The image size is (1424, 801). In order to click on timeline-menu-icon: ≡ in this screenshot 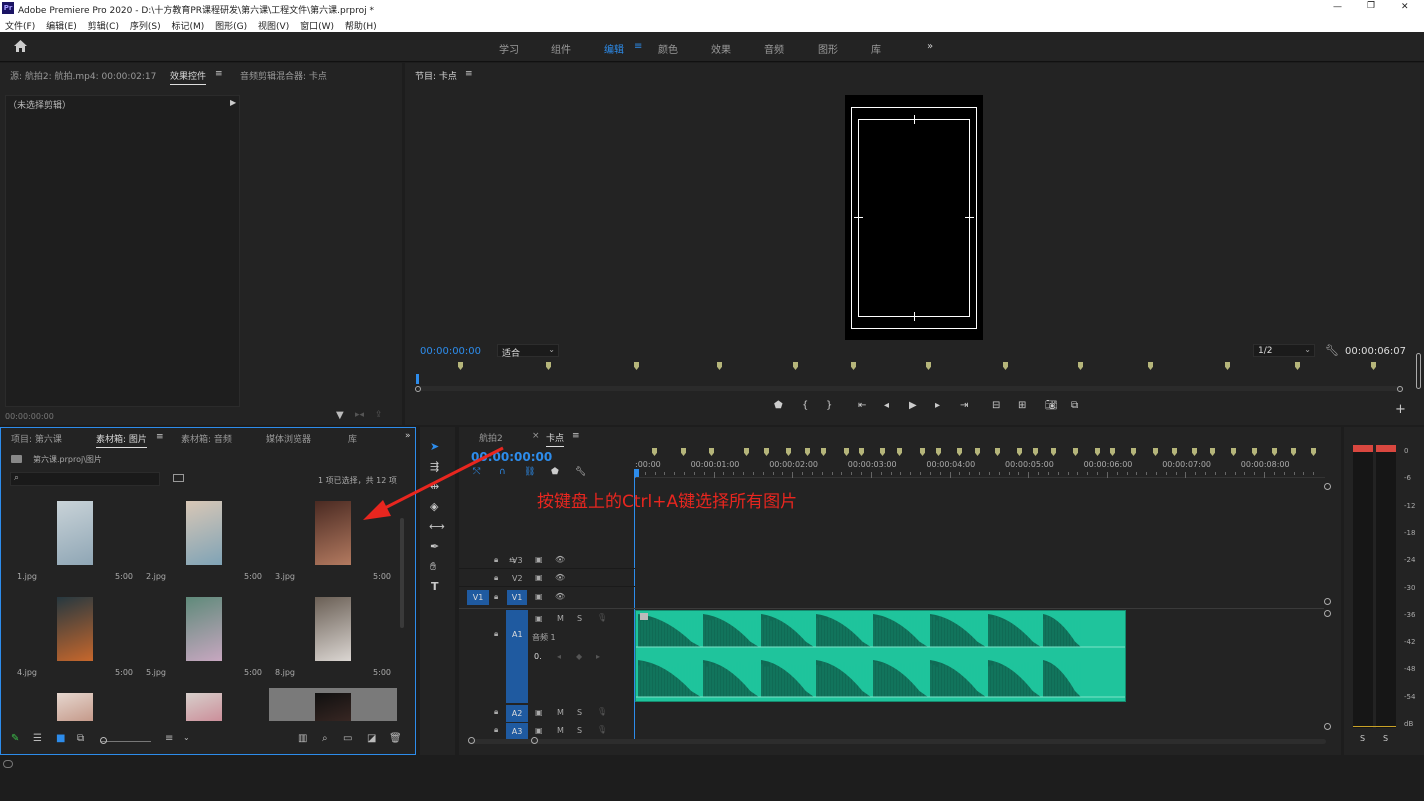, I will do `click(576, 436)`.